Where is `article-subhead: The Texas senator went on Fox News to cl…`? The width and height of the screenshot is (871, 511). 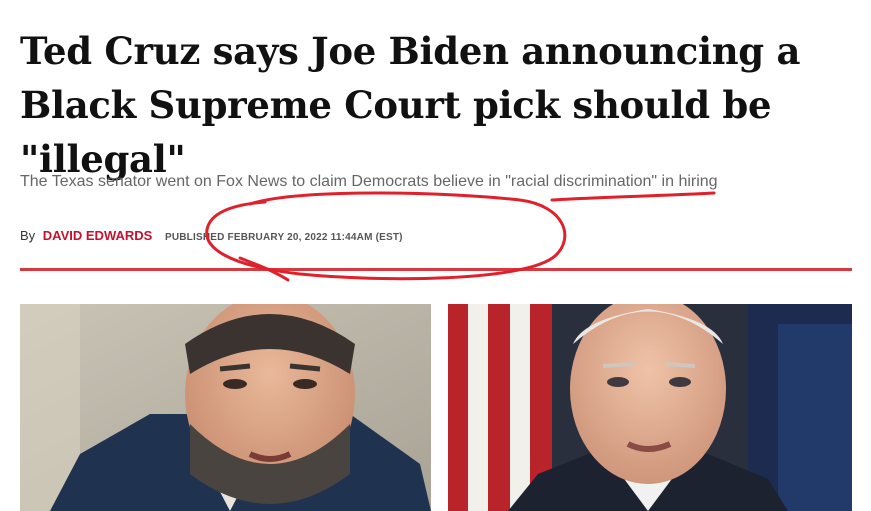 article-subhead: The Texas senator went on Fox News to cl… is located at coordinates (369, 181).